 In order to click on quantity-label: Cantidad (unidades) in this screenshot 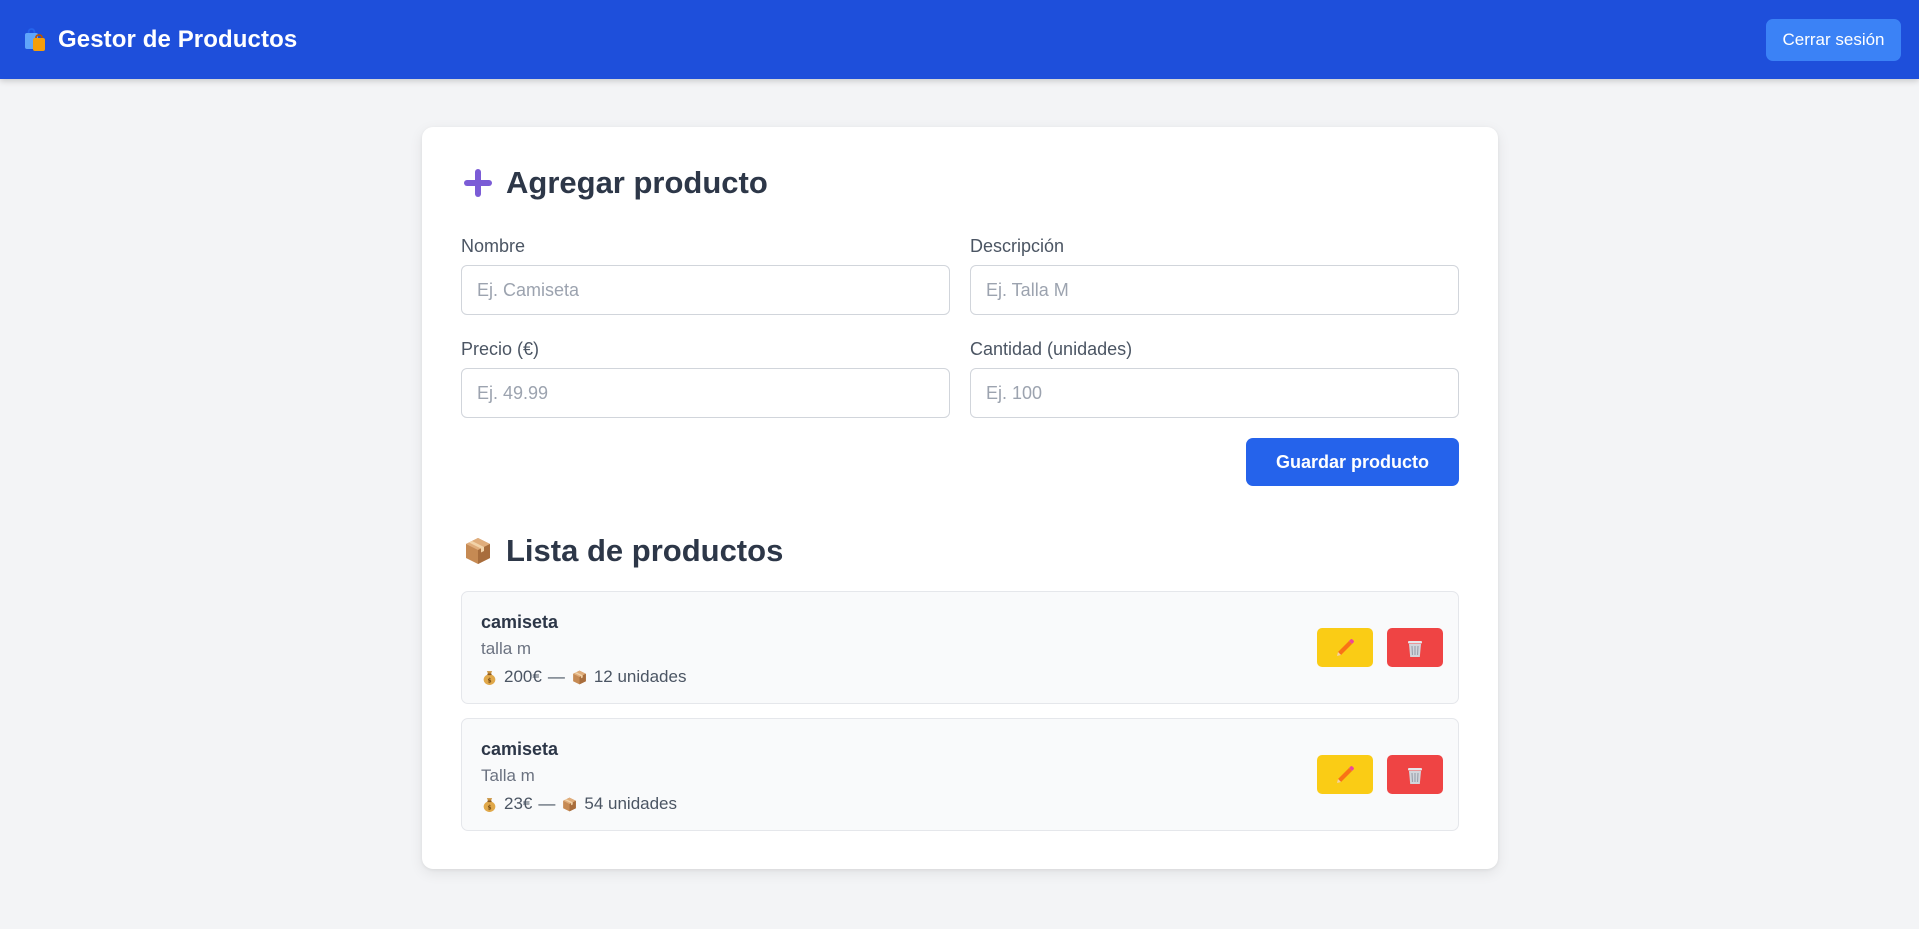, I will do `click(1051, 349)`.